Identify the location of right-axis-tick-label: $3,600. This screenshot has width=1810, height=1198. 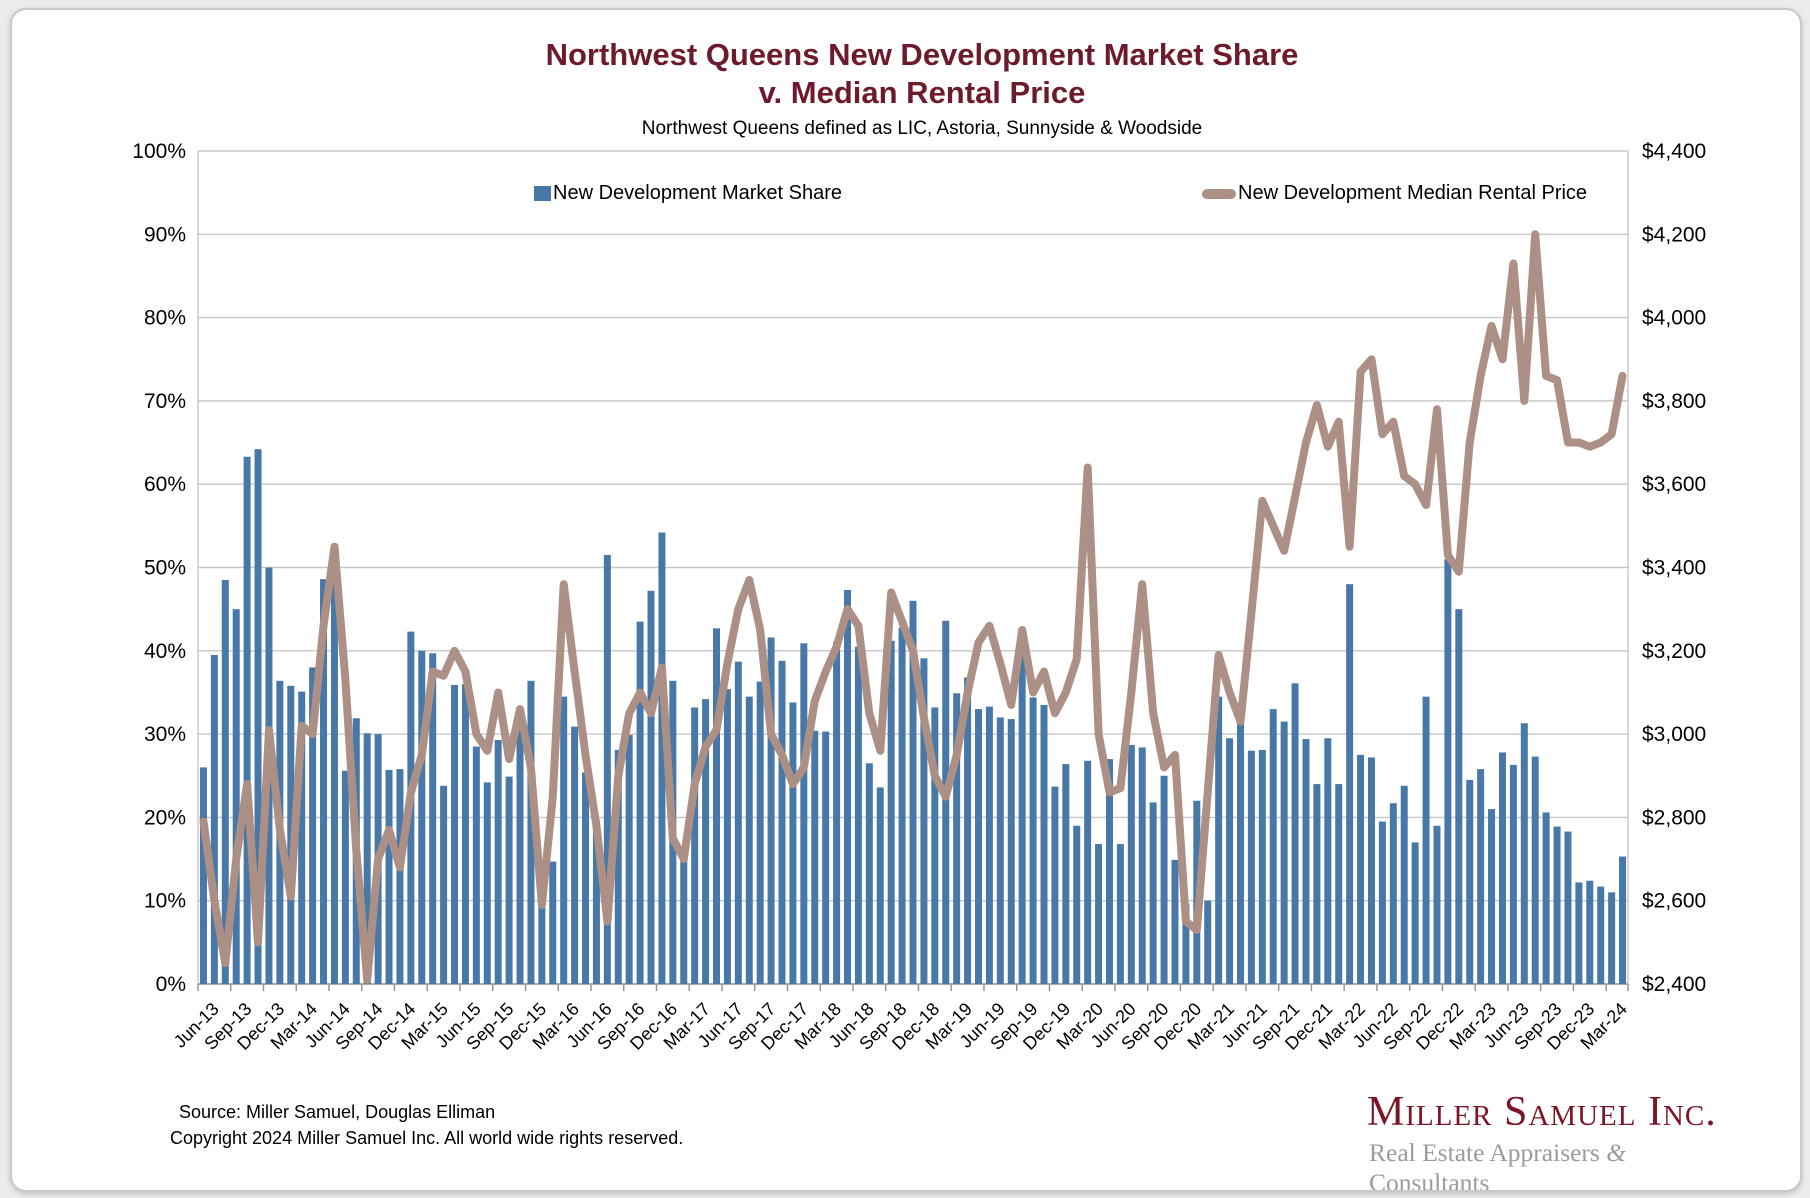
(1674, 484).